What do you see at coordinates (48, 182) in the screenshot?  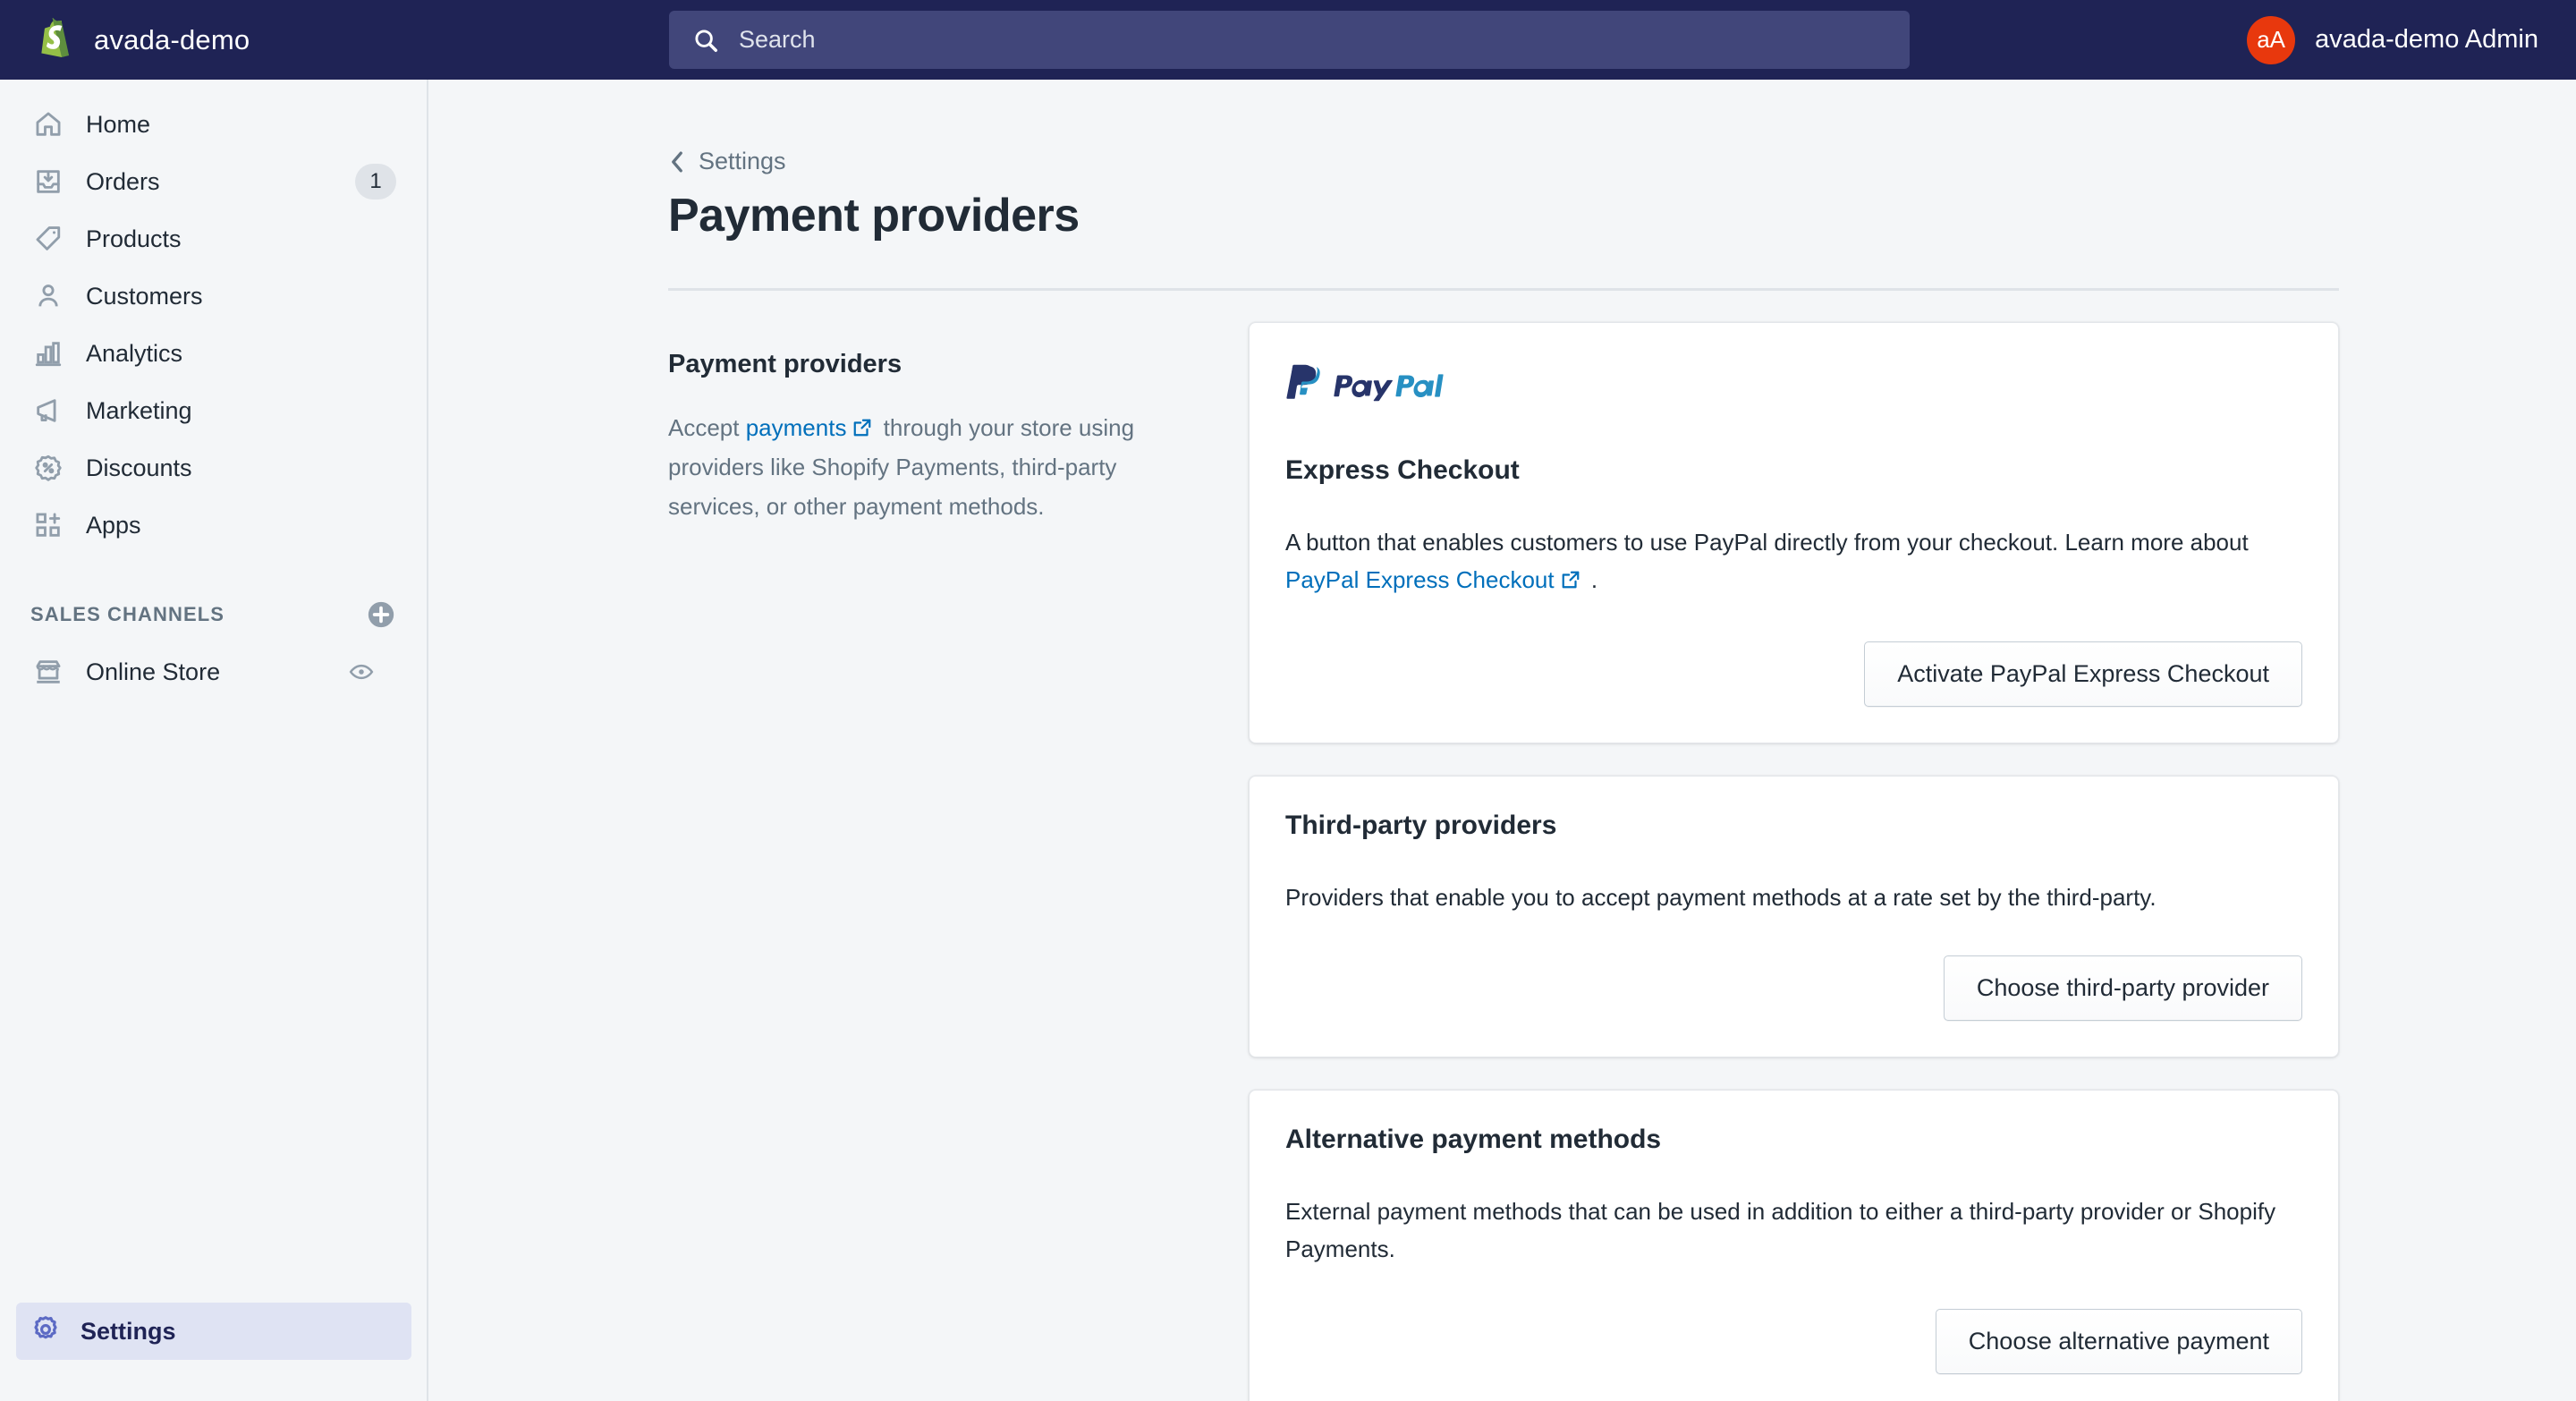 I see `orders-inbox-icon` at bounding box center [48, 182].